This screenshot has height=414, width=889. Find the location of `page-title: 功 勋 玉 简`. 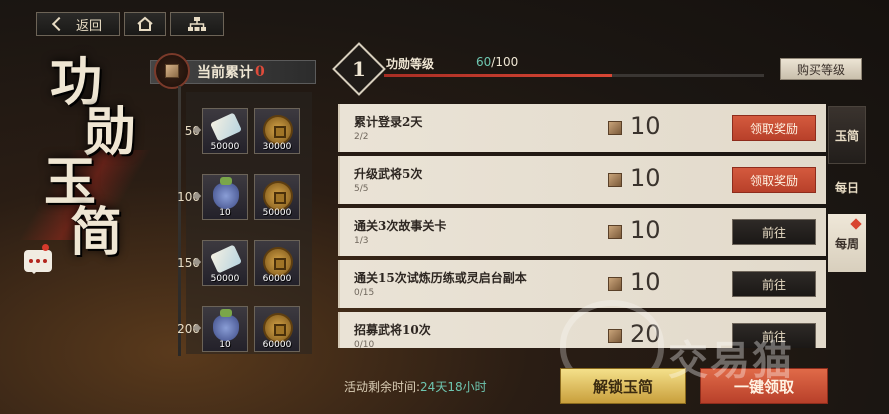

page-title: 功 勋 玉 简 is located at coordinates (90, 157).